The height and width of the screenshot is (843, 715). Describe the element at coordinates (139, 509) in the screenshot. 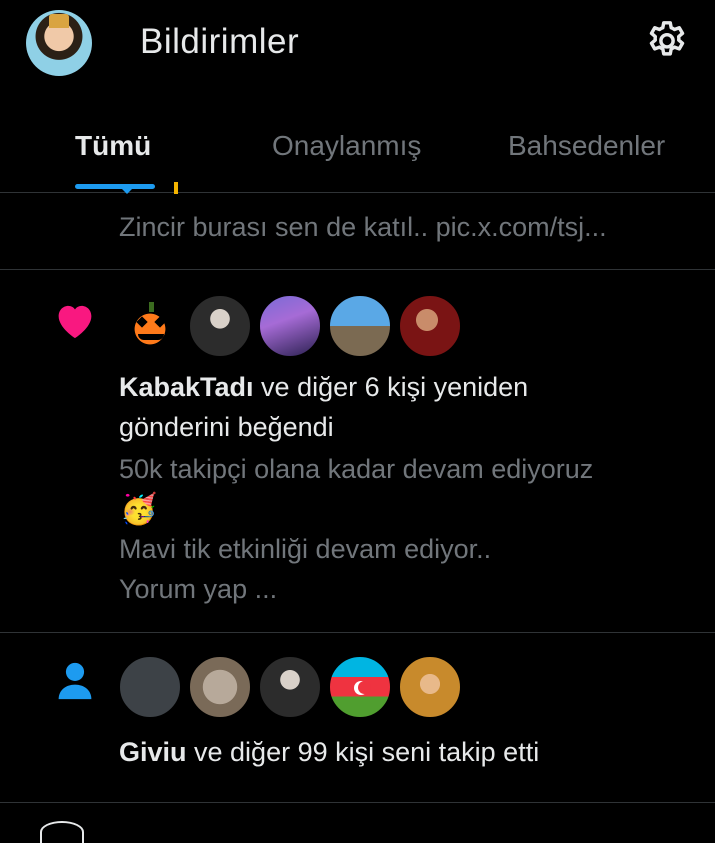

I see `party-face-emoji: 🥳` at that location.